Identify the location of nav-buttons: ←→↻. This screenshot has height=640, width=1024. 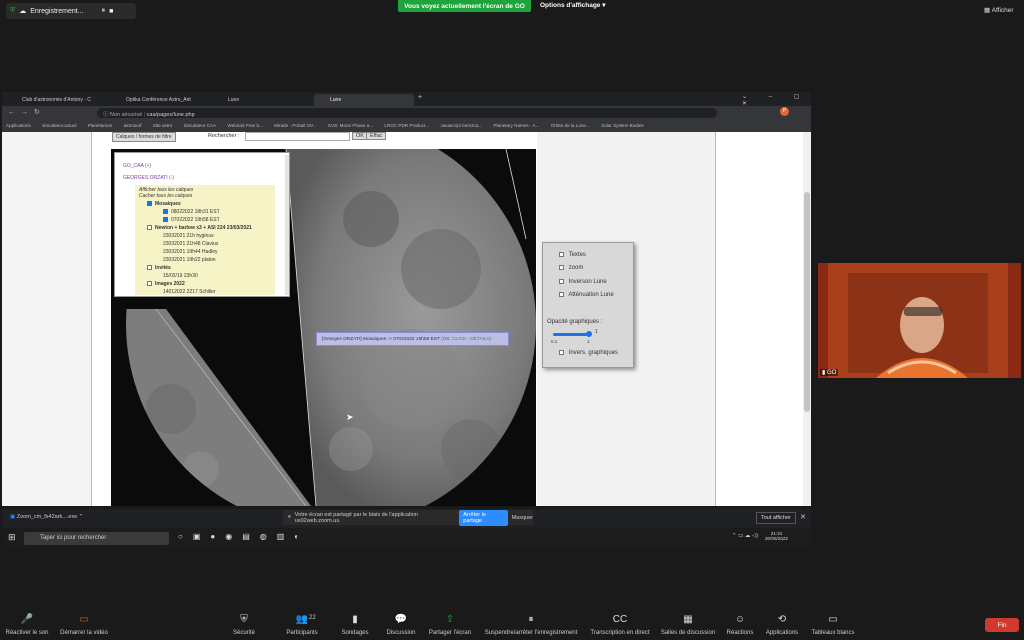
(27, 112).